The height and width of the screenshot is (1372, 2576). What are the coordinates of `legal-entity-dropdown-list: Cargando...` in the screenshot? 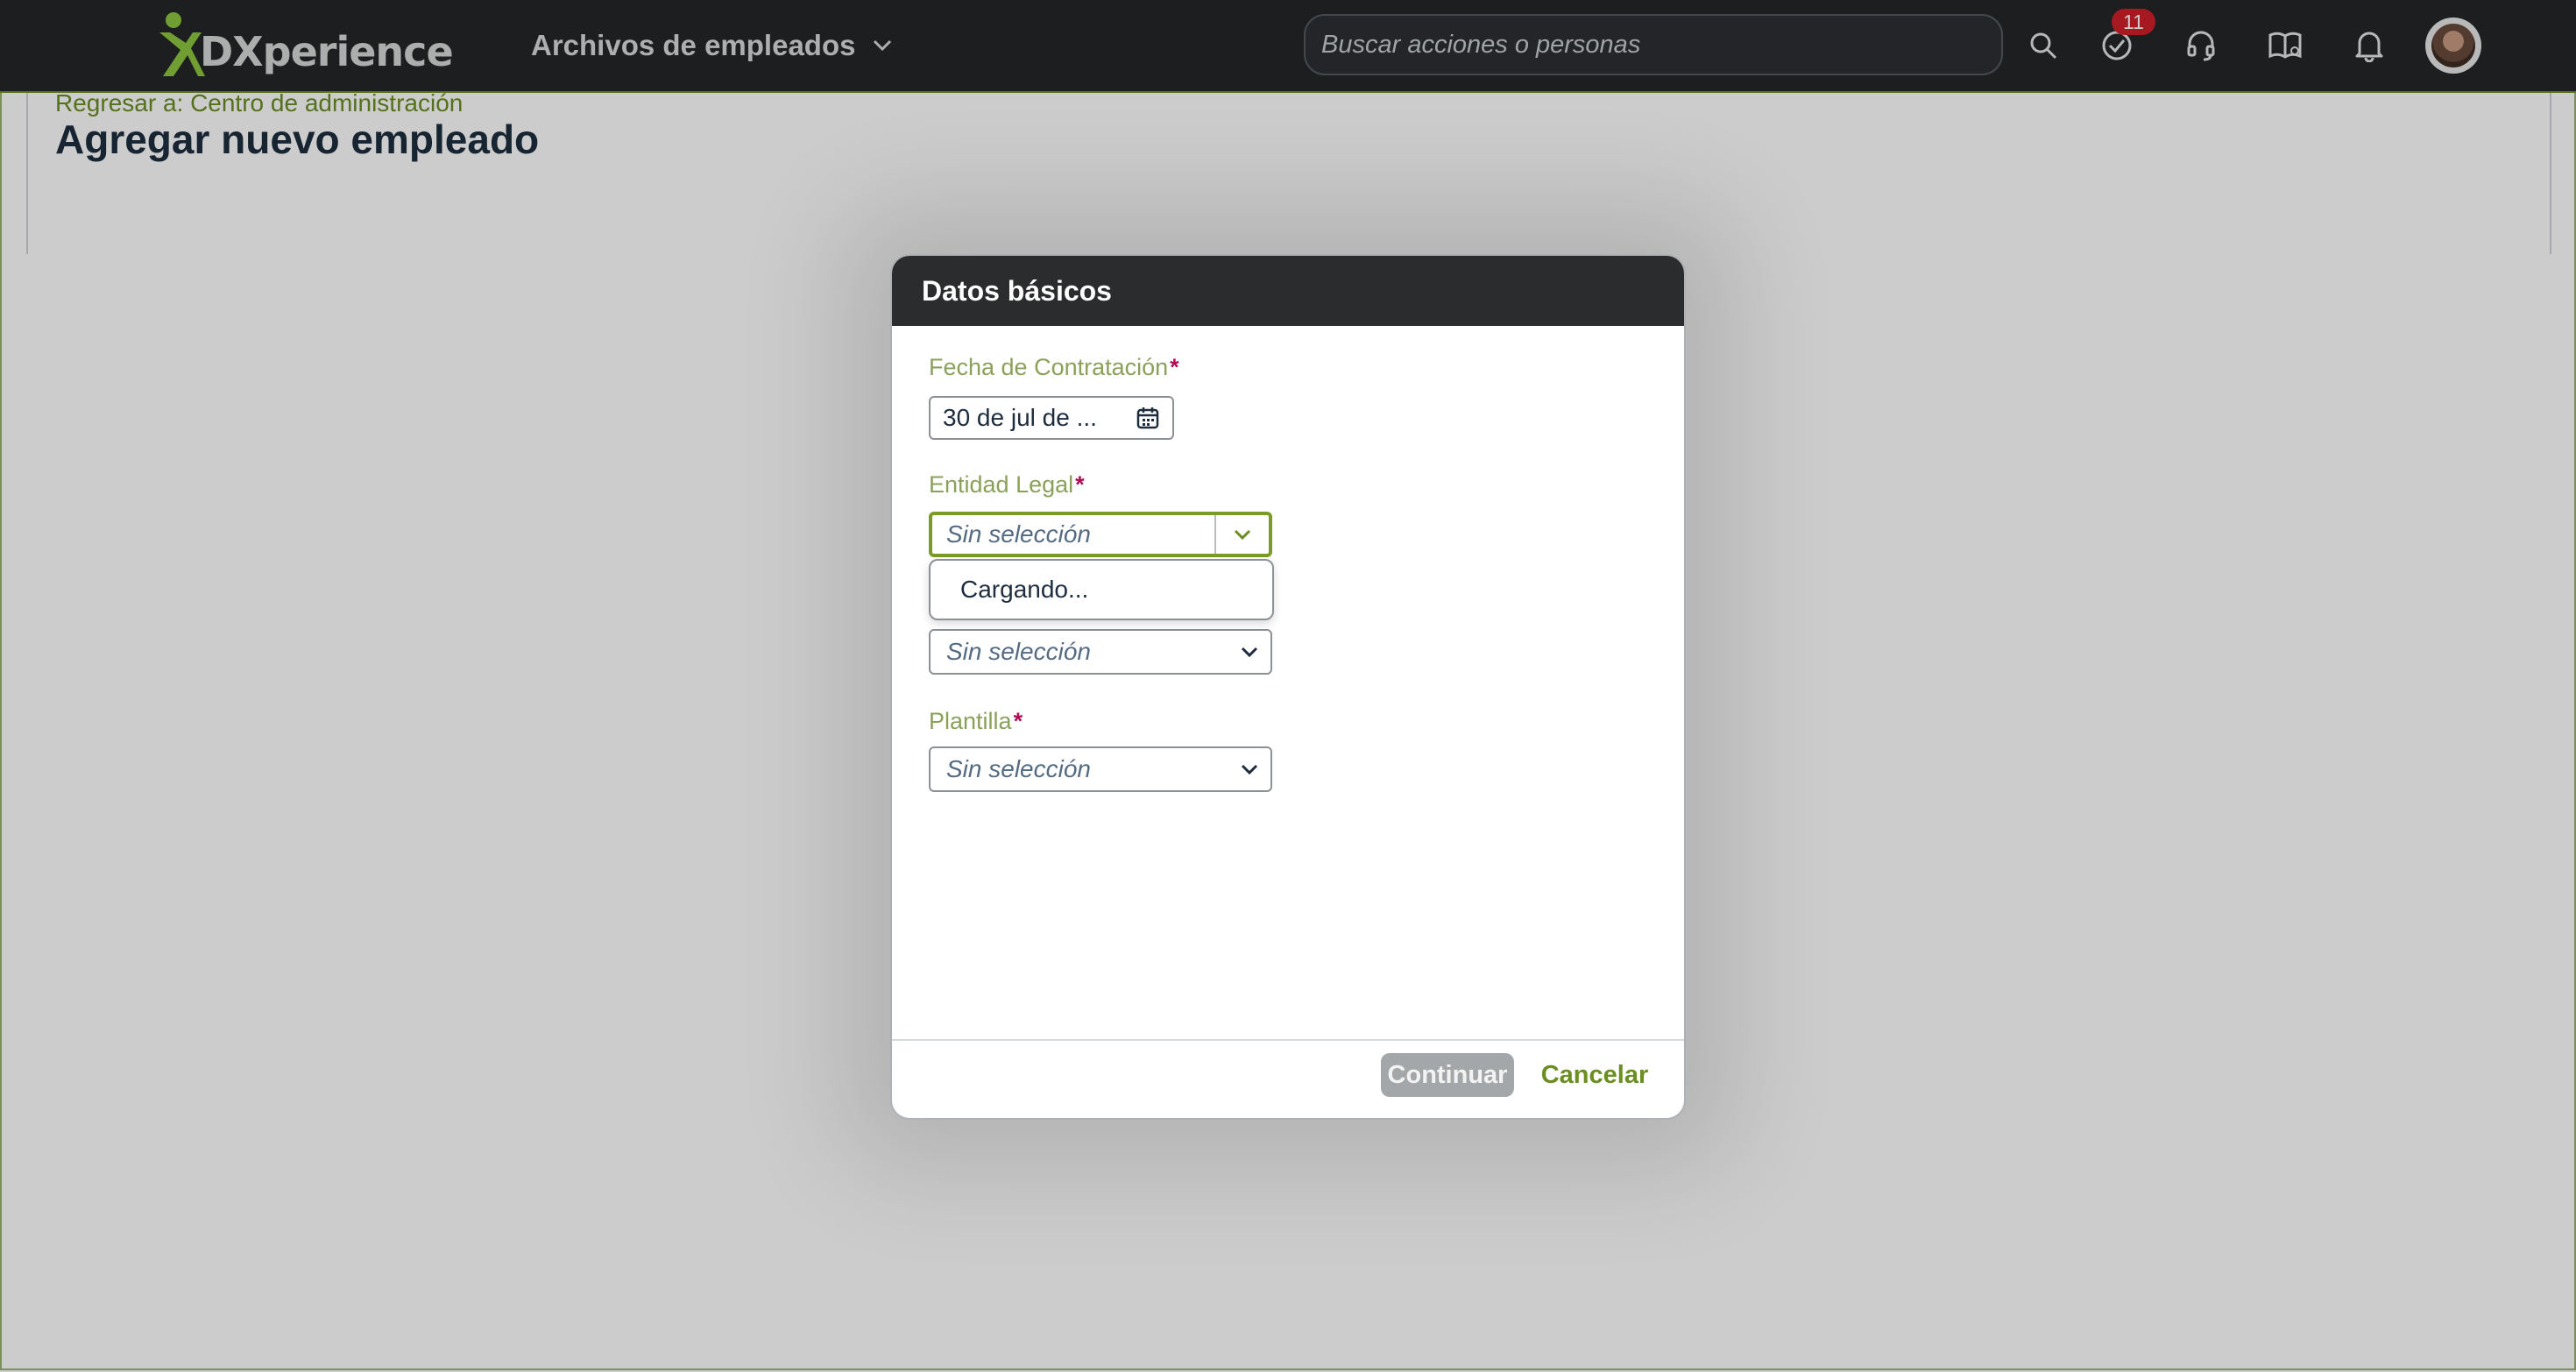 It's located at (1101, 589).